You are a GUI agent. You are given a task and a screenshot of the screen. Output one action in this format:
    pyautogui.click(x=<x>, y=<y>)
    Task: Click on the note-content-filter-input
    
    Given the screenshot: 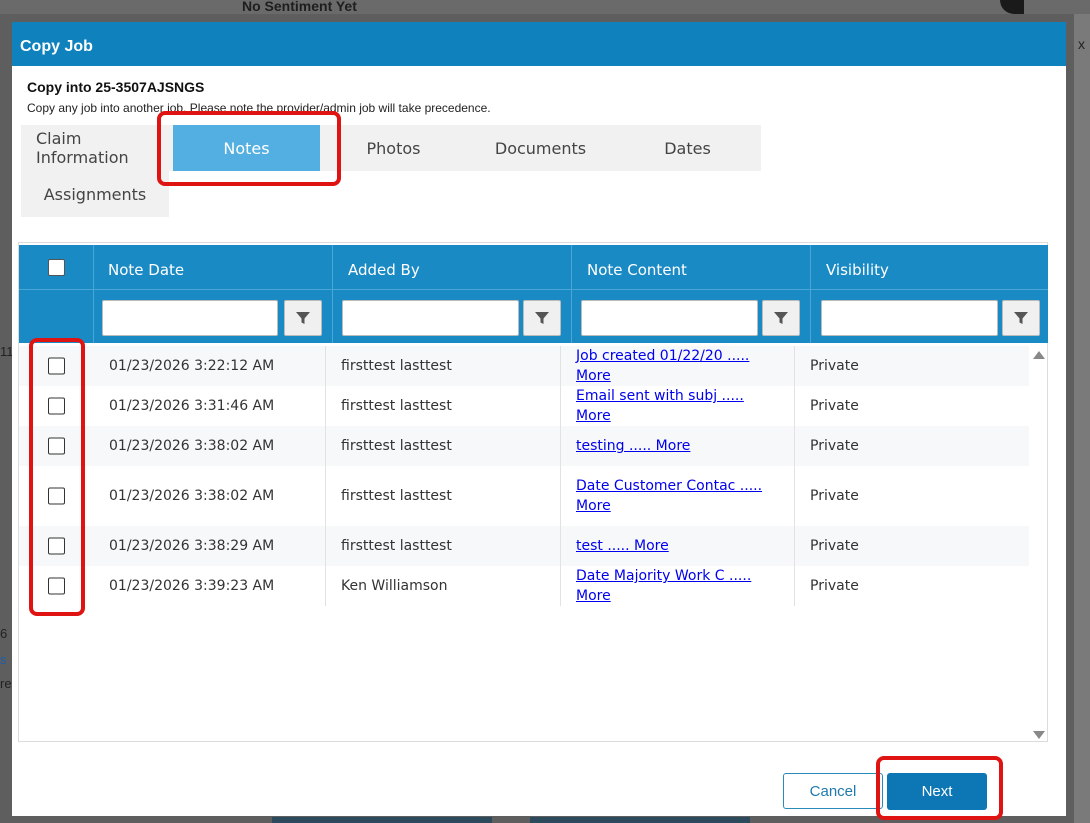 What is the action you would take?
    pyautogui.click(x=669, y=318)
    